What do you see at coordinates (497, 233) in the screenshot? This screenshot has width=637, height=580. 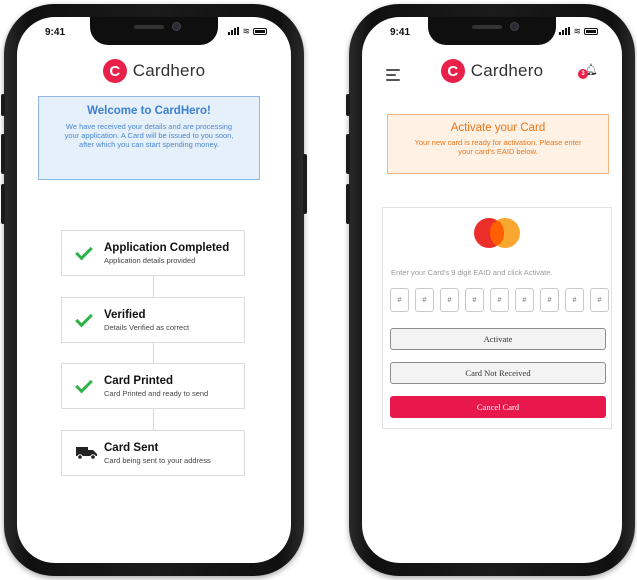 I see `mastercard-logo-icon` at bounding box center [497, 233].